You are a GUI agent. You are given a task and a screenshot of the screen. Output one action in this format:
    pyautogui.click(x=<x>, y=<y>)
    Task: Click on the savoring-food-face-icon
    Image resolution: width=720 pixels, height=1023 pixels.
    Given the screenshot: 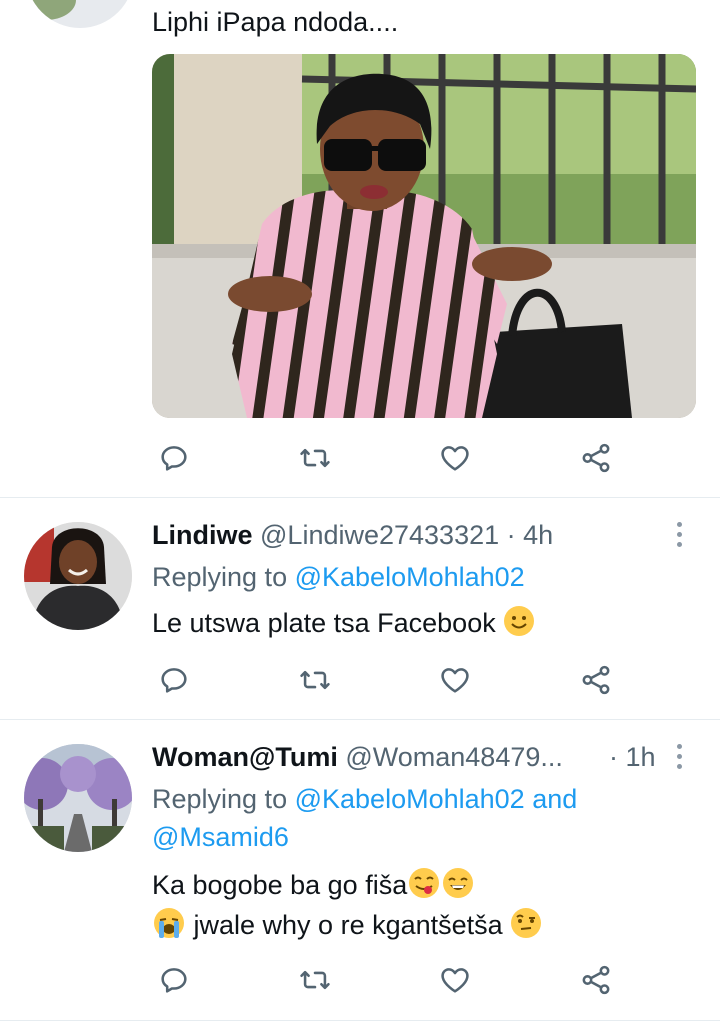 What is the action you would take?
    pyautogui.click(x=424, y=883)
    